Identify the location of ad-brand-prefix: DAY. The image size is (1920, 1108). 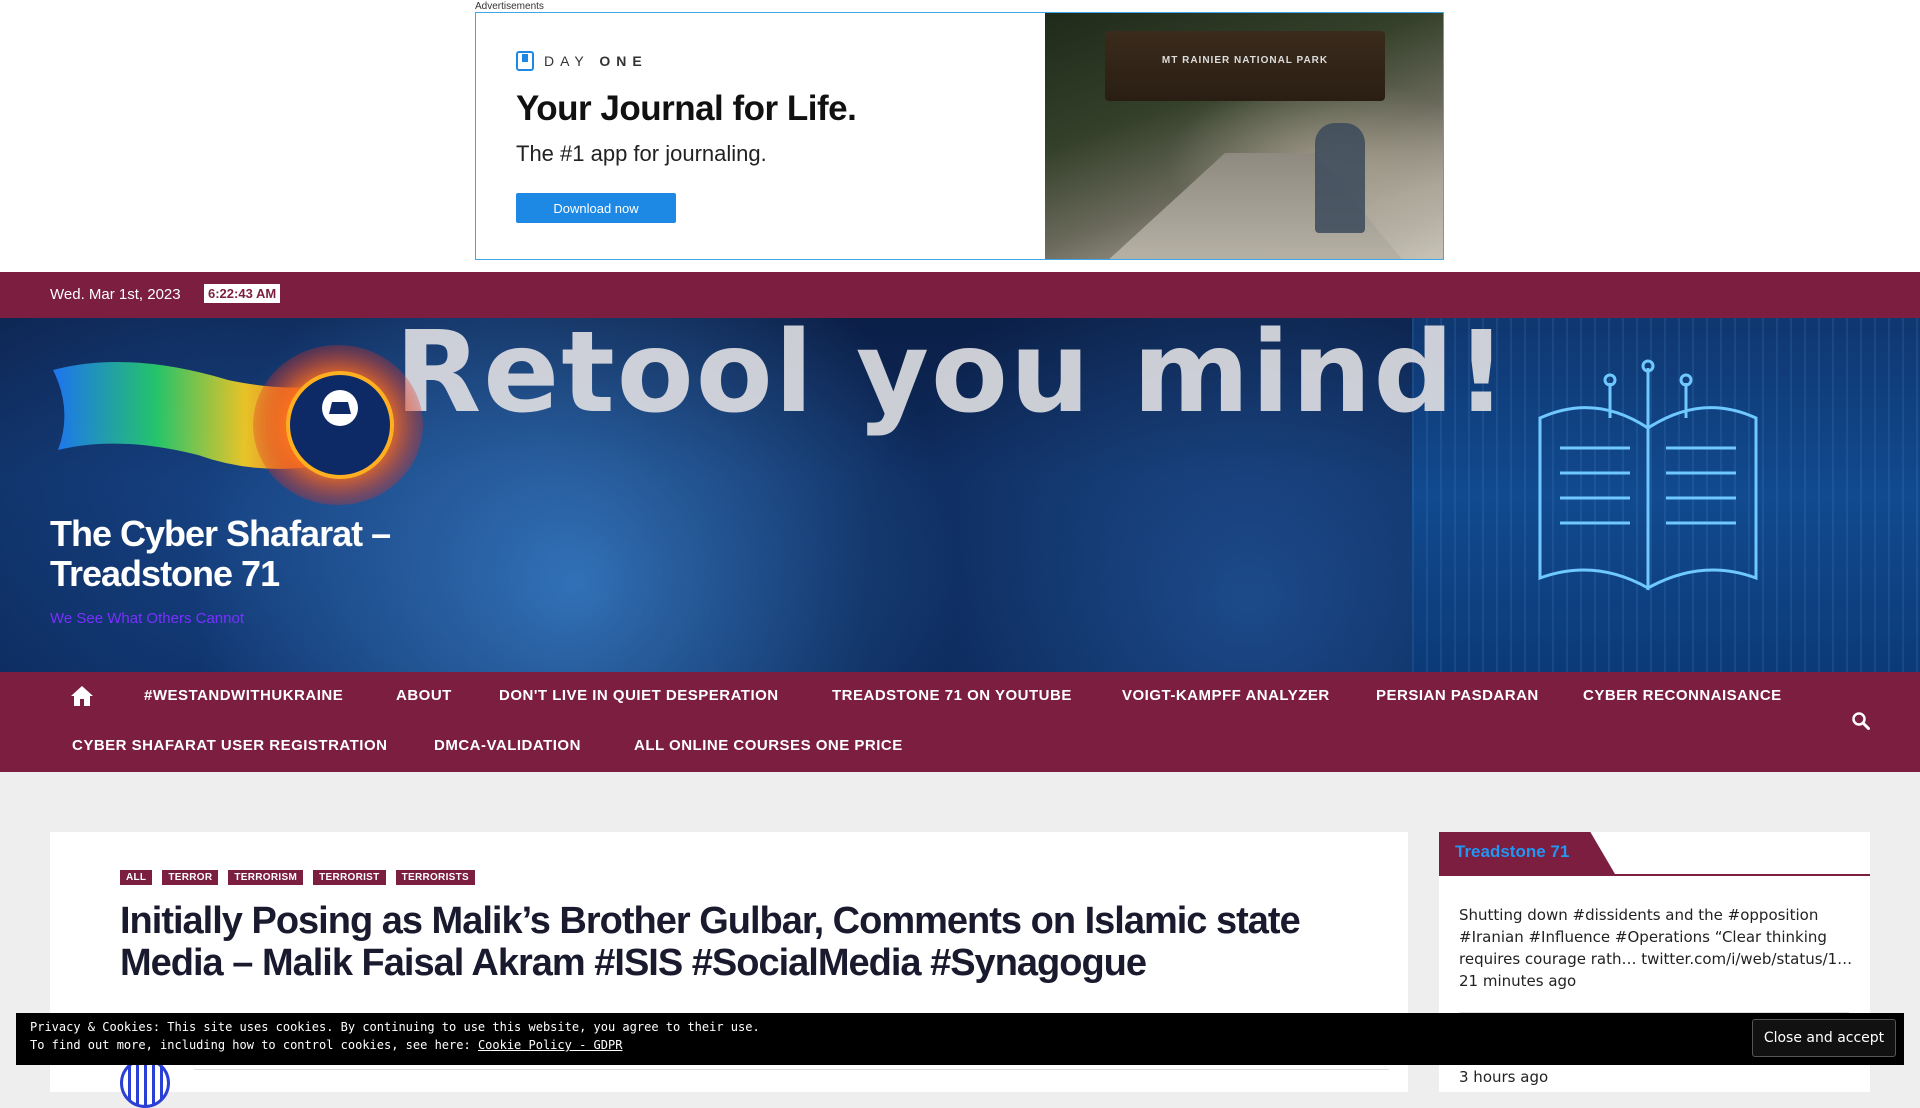
(567, 61).